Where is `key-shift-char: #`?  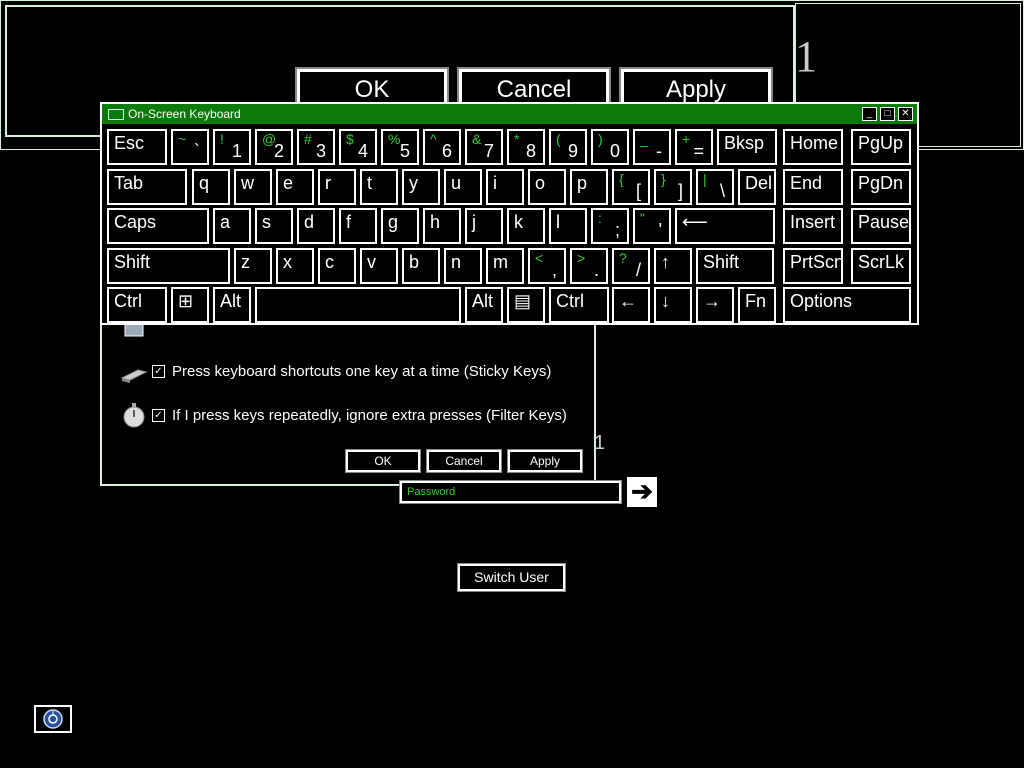
key-shift-char: # is located at coordinates (308, 139).